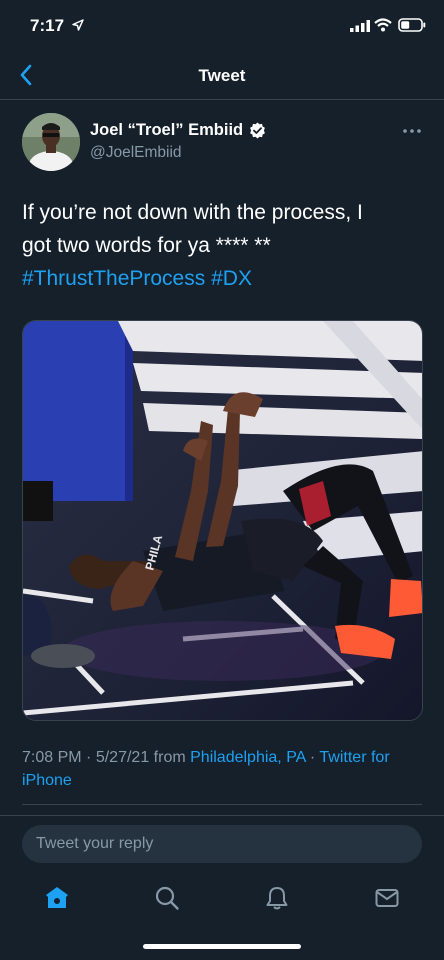 Image resolution: width=444 pixels, height=960 pixels. Describe the element at coordinates (146, 245) in the screenshot. I see `tweet-text-line-2: got two words for ya **** **` at that location.